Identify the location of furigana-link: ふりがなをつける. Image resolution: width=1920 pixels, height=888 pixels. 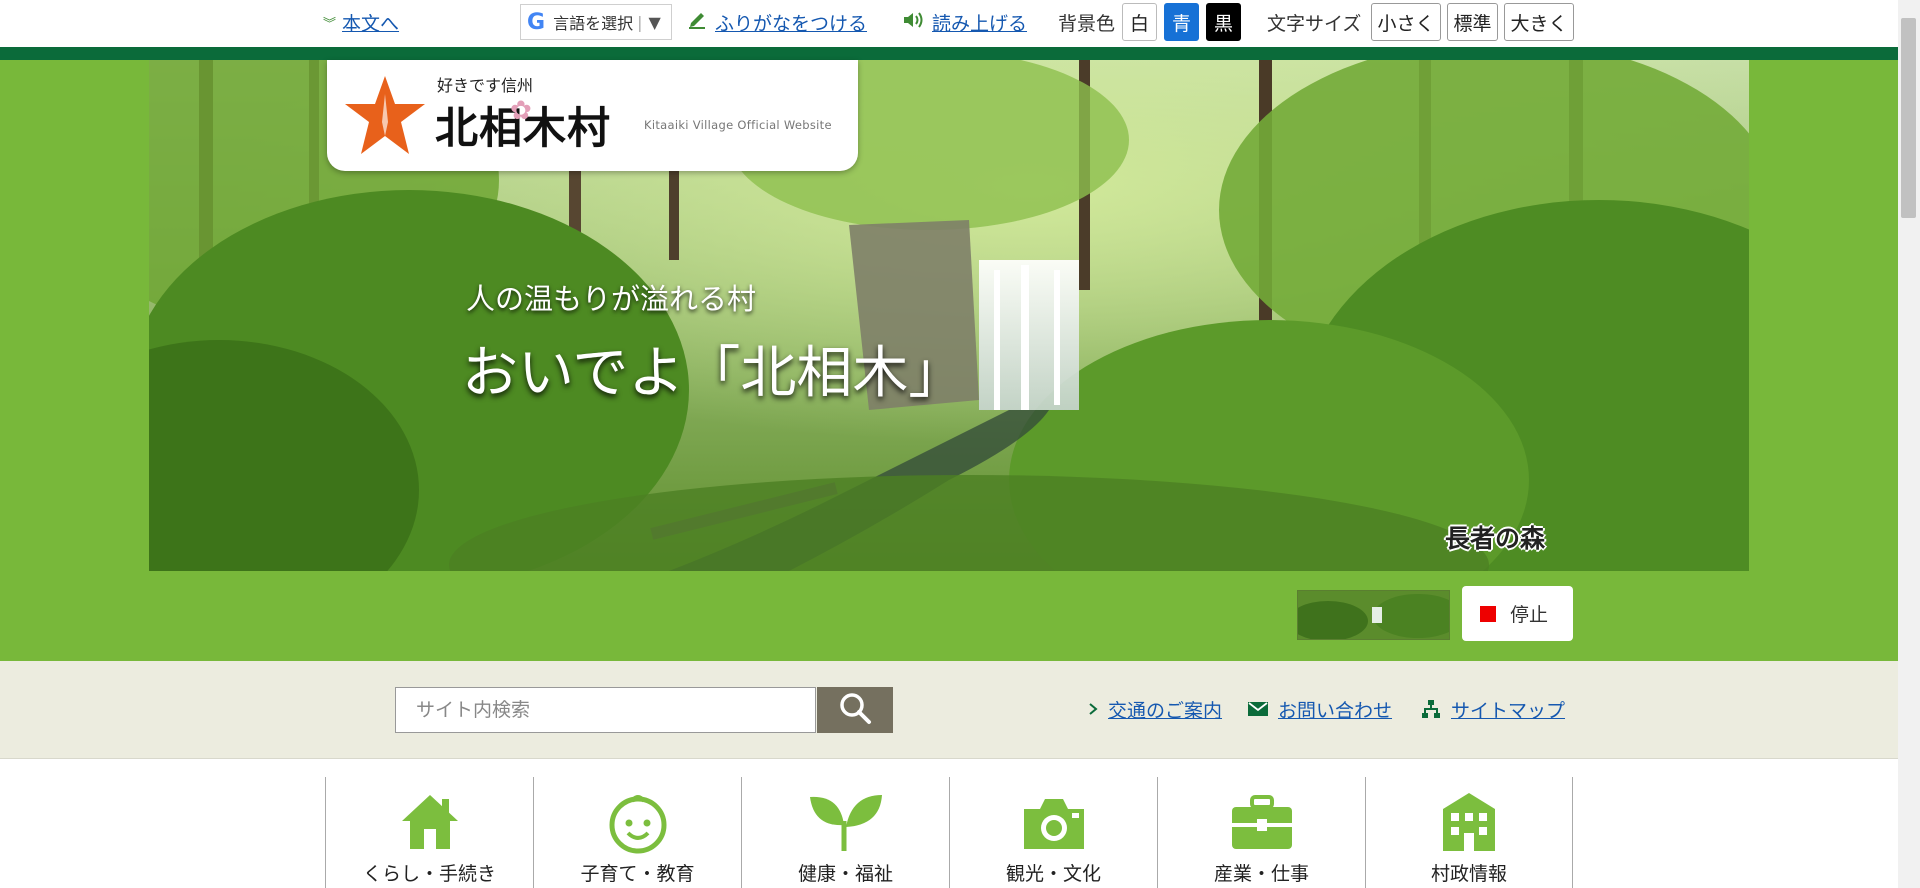
(791, 22).